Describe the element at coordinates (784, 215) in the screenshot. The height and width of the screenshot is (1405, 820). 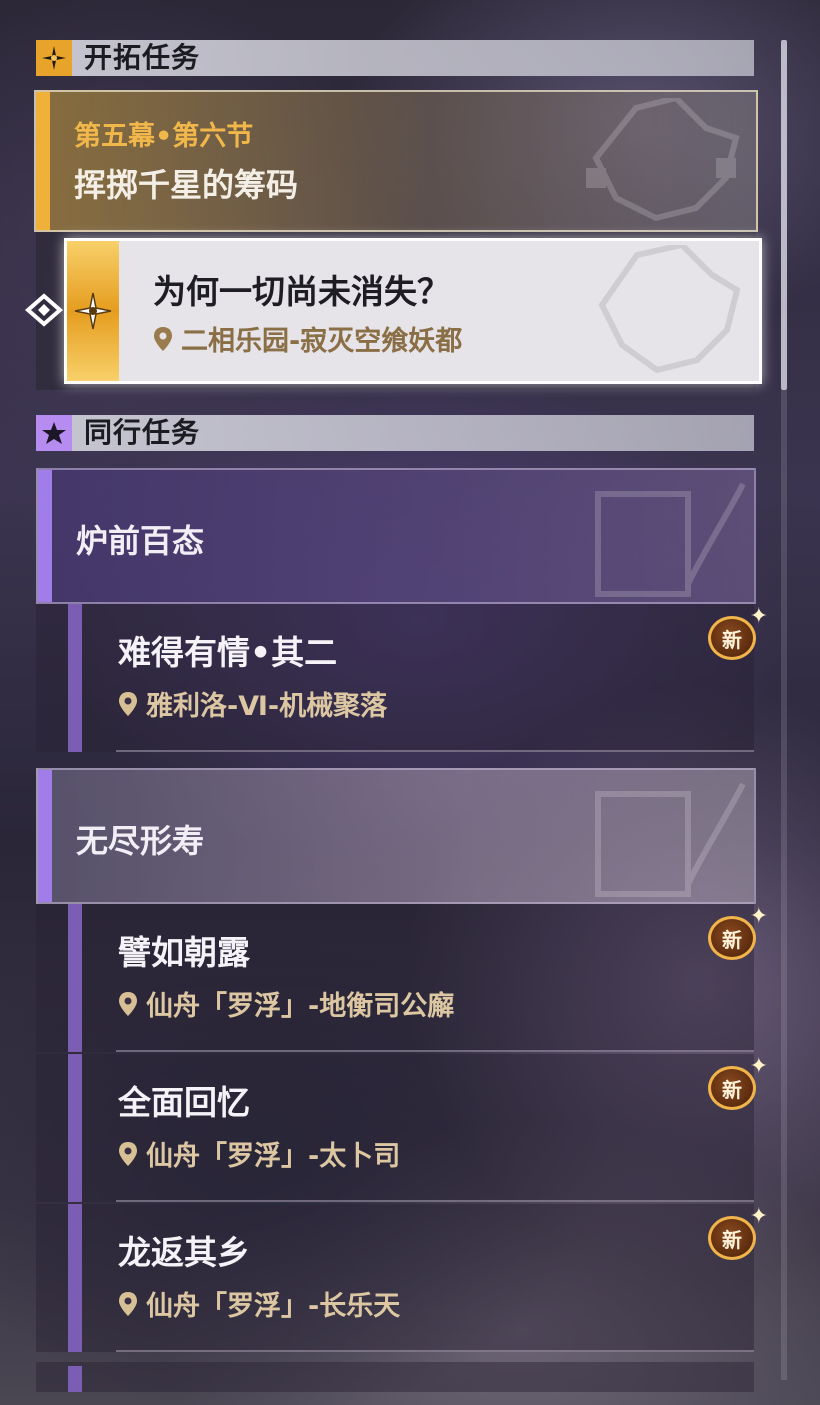
I see `scrollbar-thumb` at that location.